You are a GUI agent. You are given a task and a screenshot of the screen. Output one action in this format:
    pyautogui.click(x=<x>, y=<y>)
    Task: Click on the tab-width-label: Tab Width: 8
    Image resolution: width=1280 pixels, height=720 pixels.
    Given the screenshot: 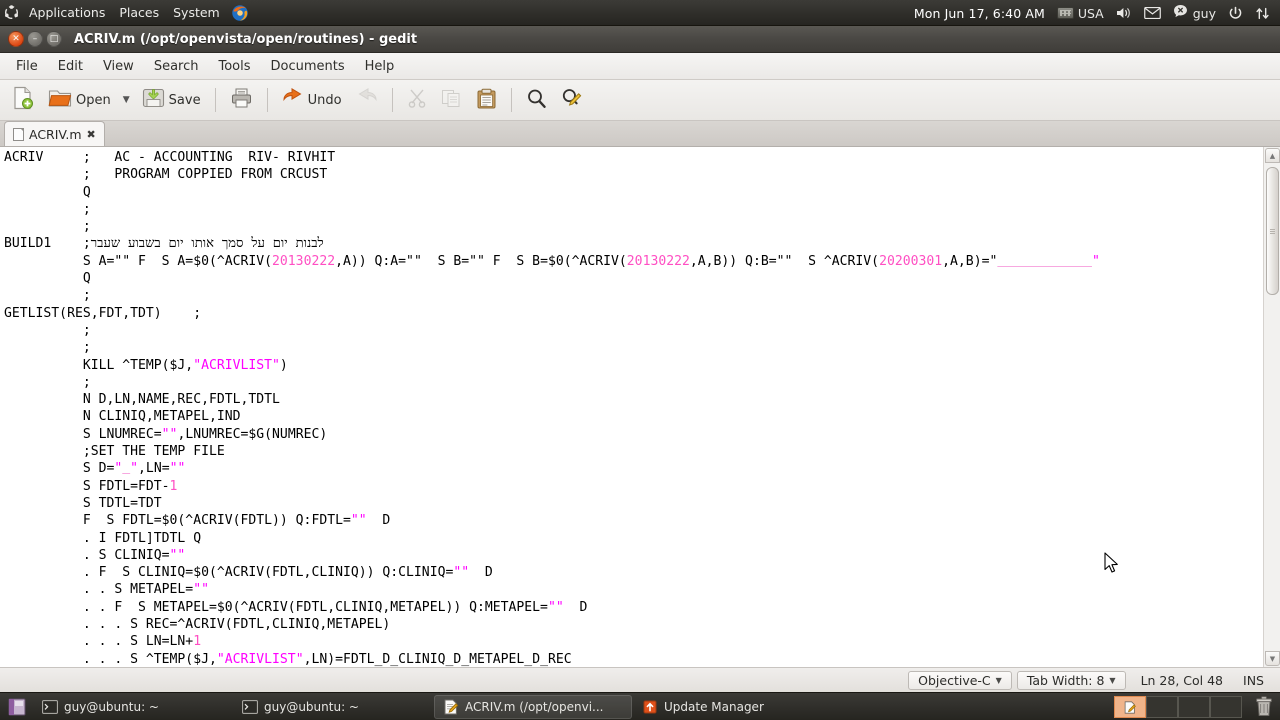 What is the action you would take?
    pyautogui.click(x=1065, y=680)
    